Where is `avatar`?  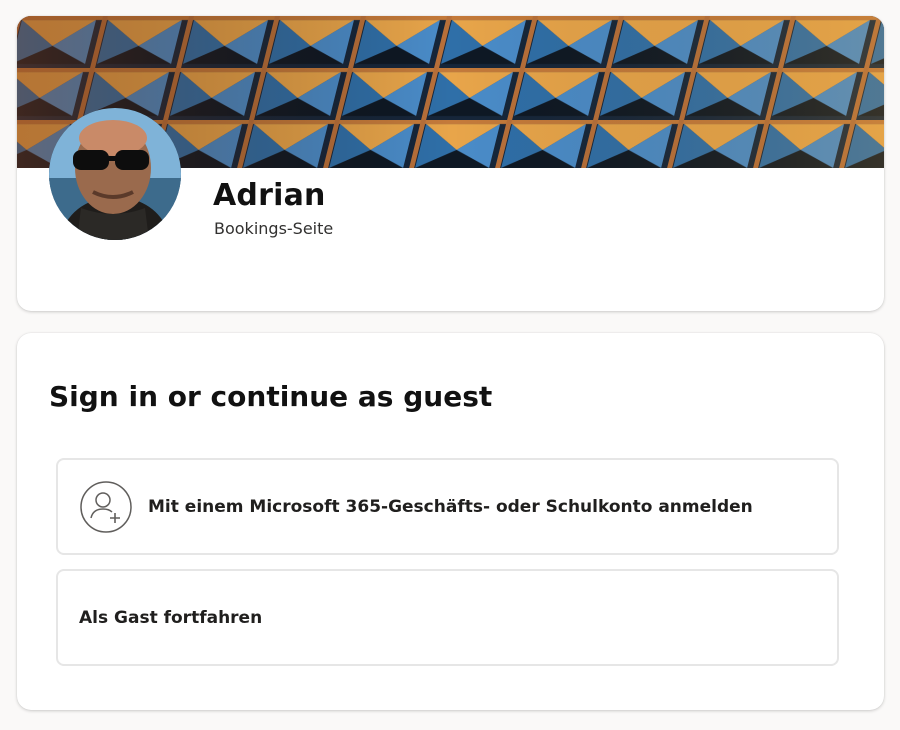 avatar is located at coordinates (115, 174).